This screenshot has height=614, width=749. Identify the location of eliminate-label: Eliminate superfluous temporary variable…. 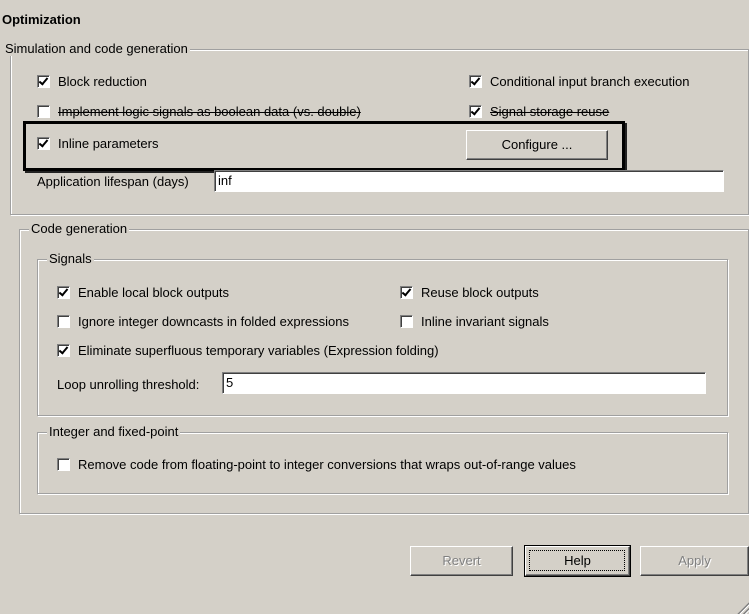
(258, 350).